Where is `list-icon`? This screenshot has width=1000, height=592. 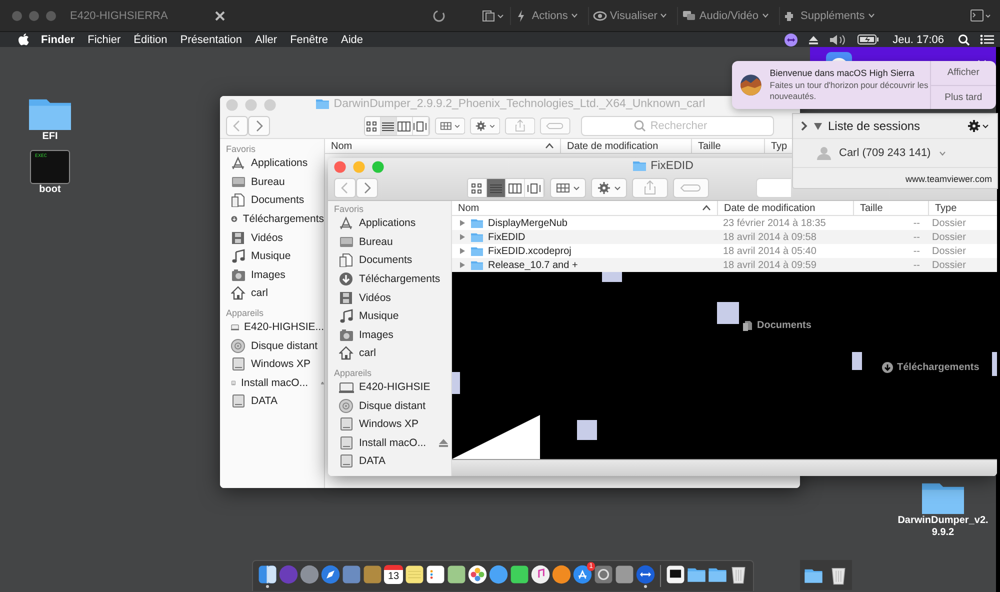
list-icon is located at coordinates (987, 39).